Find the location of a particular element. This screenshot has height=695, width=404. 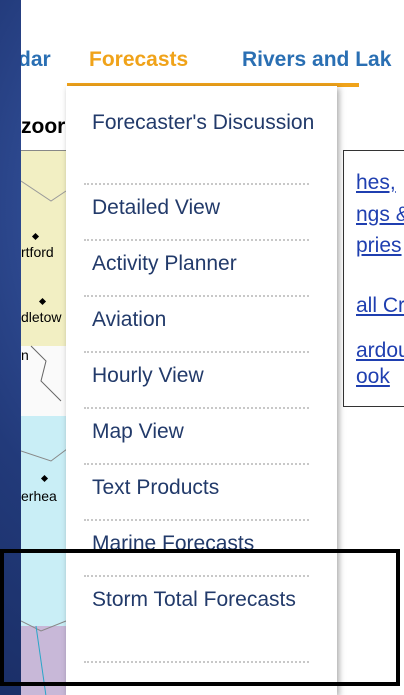

zoom-label: zoor is located at coordinates (43, 126).